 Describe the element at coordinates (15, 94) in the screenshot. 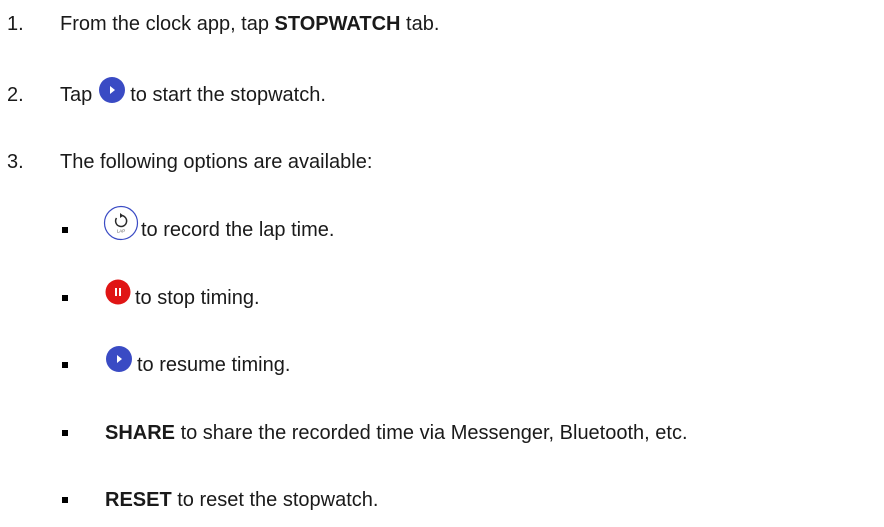

I see `step-number: 2.` at that location.